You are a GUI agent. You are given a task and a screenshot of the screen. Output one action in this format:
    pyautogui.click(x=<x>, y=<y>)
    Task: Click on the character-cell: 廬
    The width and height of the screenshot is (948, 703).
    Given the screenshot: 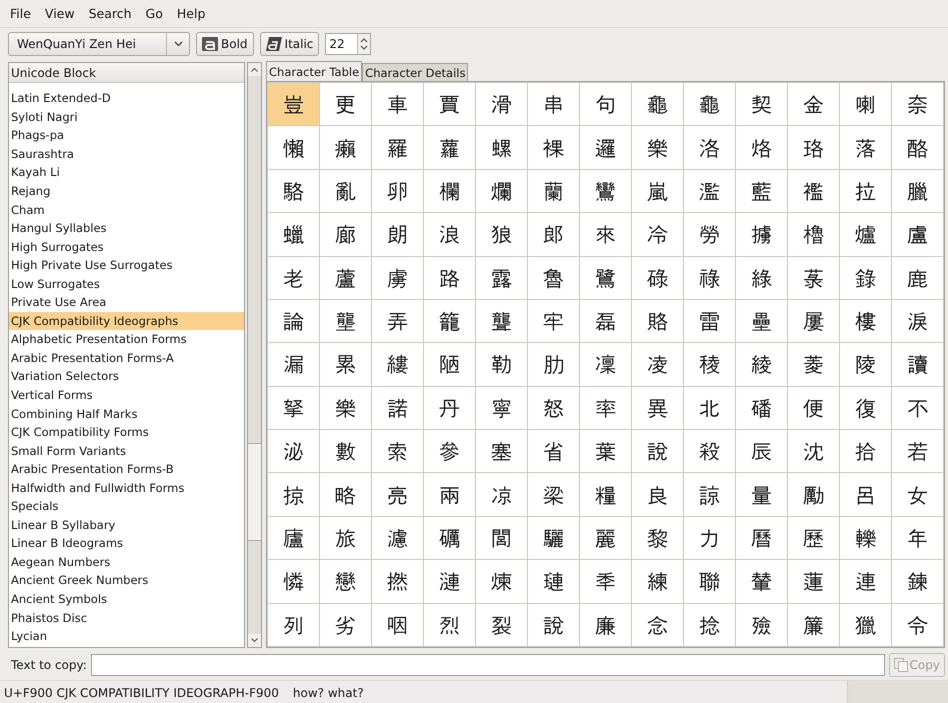 What is the action you would take?
    pyautogui.click(x=293, y=538)
    